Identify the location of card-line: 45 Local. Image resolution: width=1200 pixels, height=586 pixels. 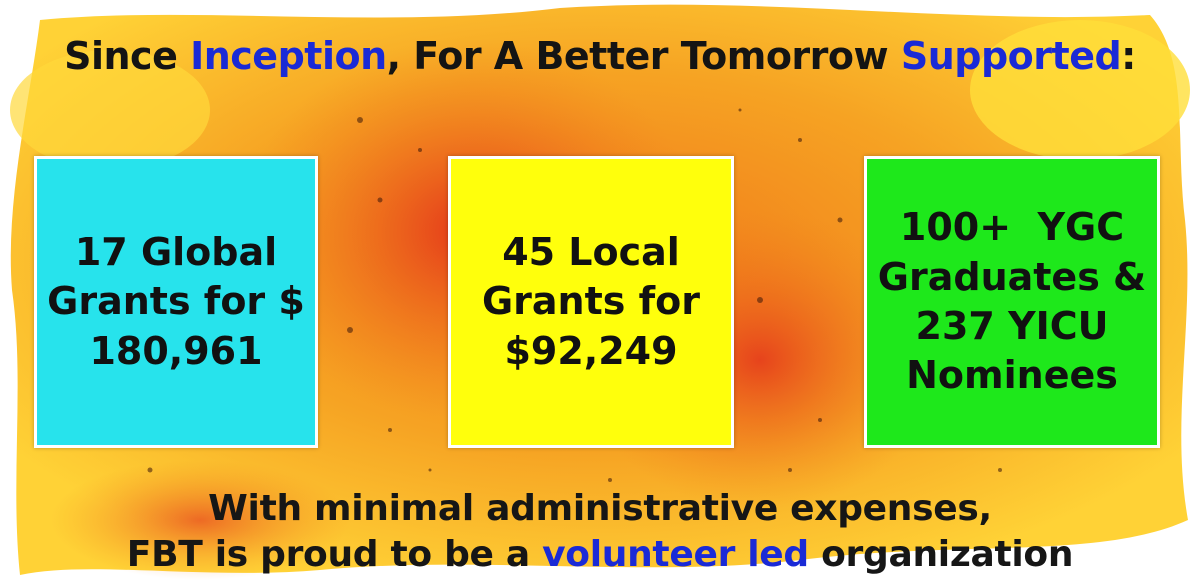
(591, 251).